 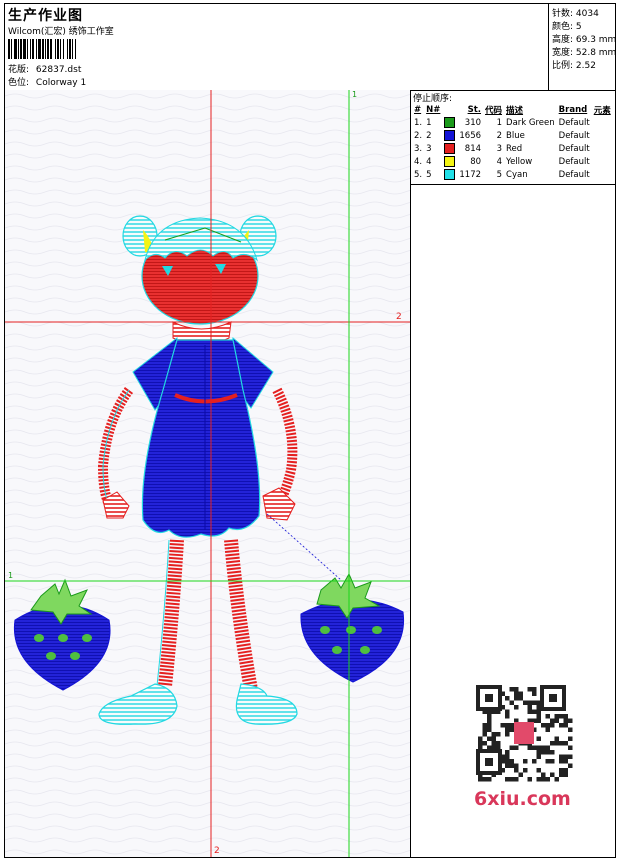 What do you see at coordinates (449, 110) in the screenshot?
I see `col-header-swatch` at bounding box center [449, 110].